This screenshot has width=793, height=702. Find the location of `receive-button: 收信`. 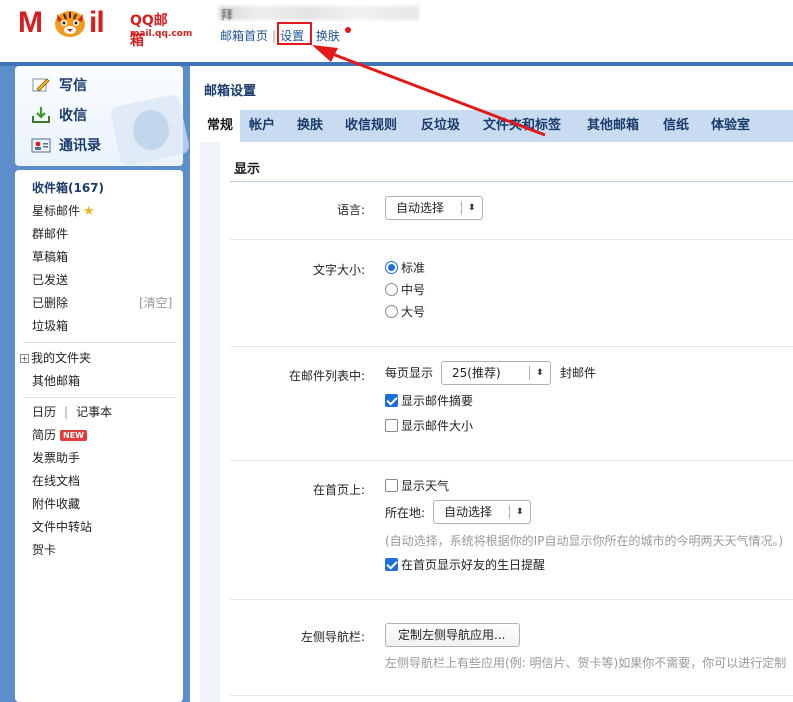

receive-button: 收信 is located at coordinates (59, 115).